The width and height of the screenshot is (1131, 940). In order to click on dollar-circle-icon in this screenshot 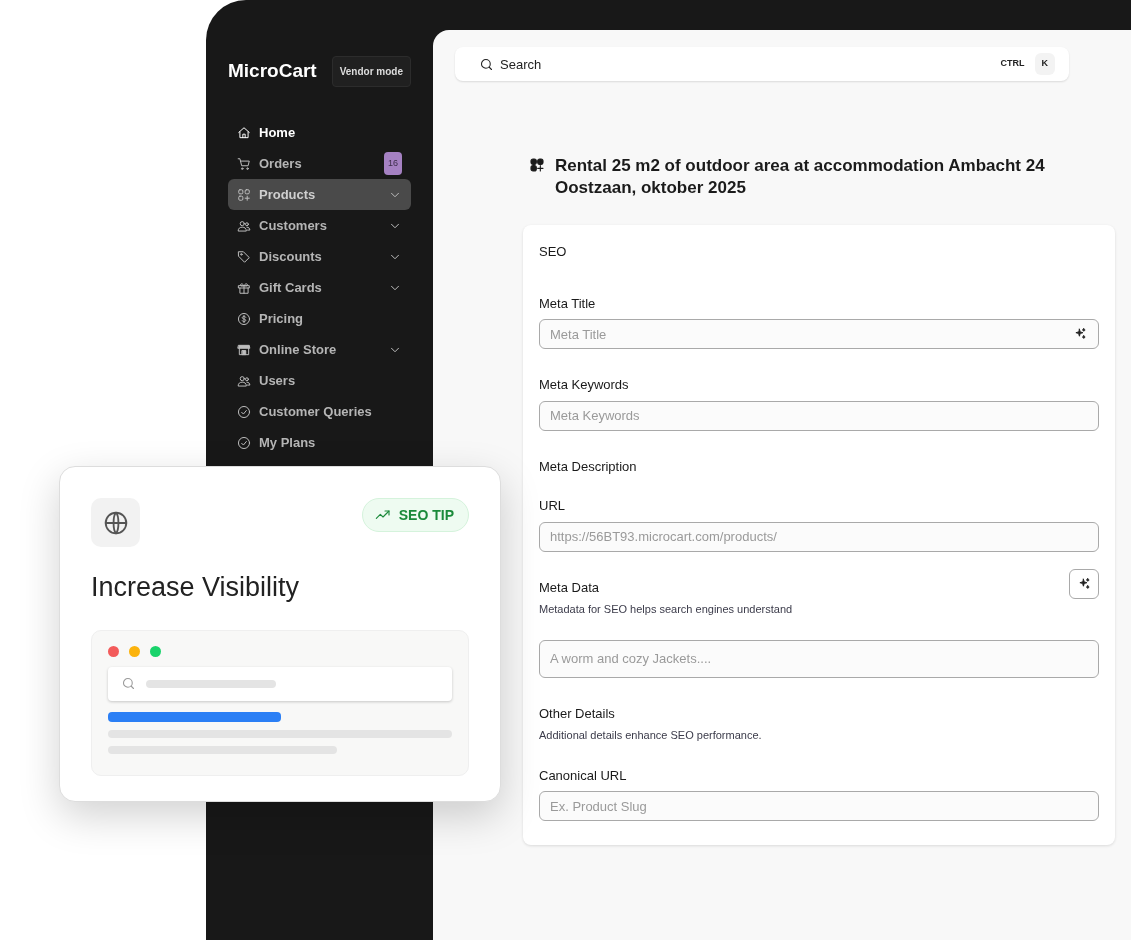, I will do `click(244, 318)`.